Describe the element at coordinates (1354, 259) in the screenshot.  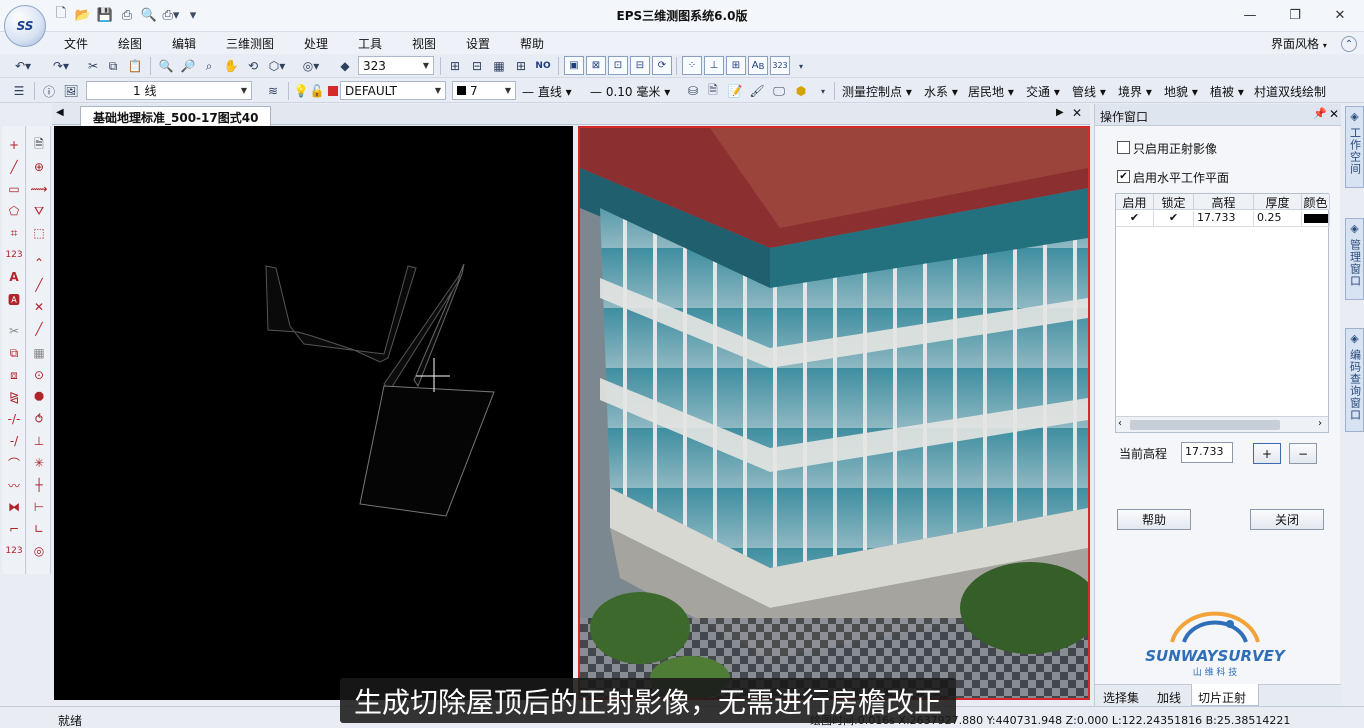
I see `dock-tab-manager: ◈ 管理窗口` at that location.